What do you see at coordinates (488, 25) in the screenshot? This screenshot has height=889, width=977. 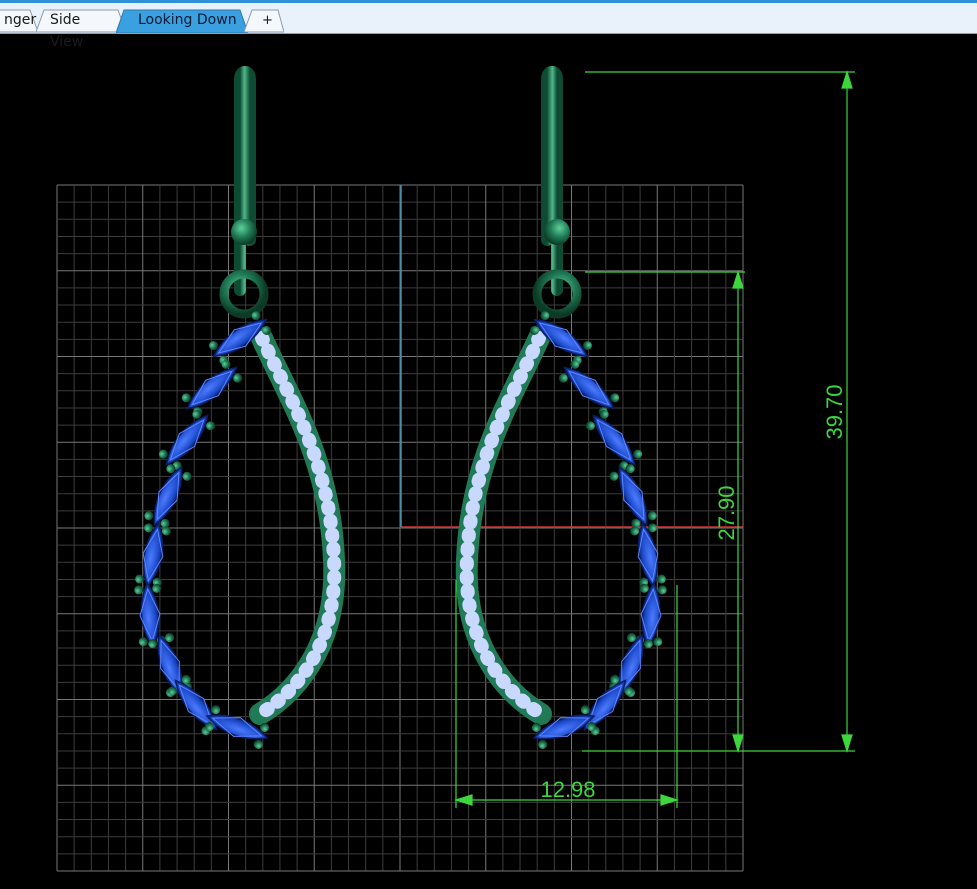 I see `view-tab-bar: nger Side View Looking Down +` at bounding box center [488, 25].